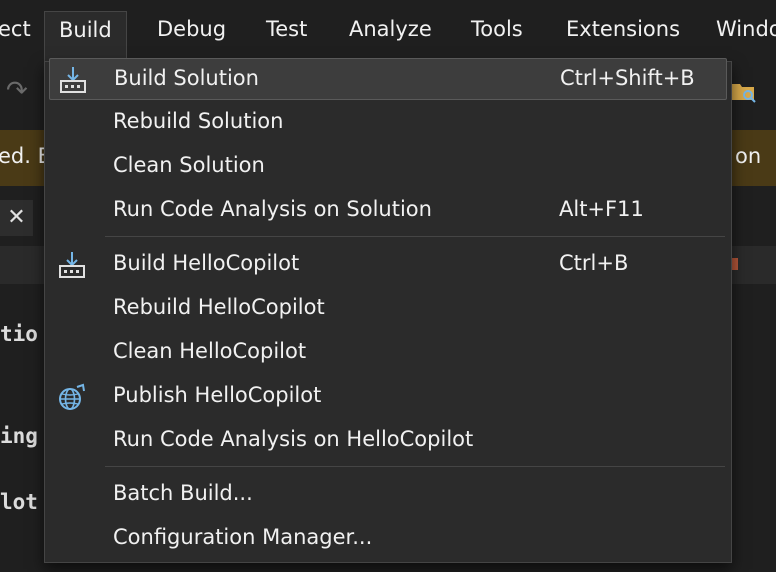  I want to click on menu-debug: Debug, so click(191, 29).